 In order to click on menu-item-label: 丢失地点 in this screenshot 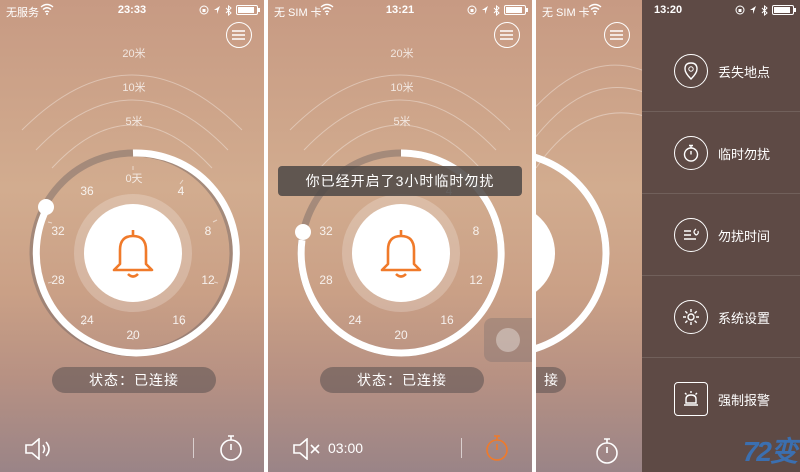, I will do `click(744, 72)`.